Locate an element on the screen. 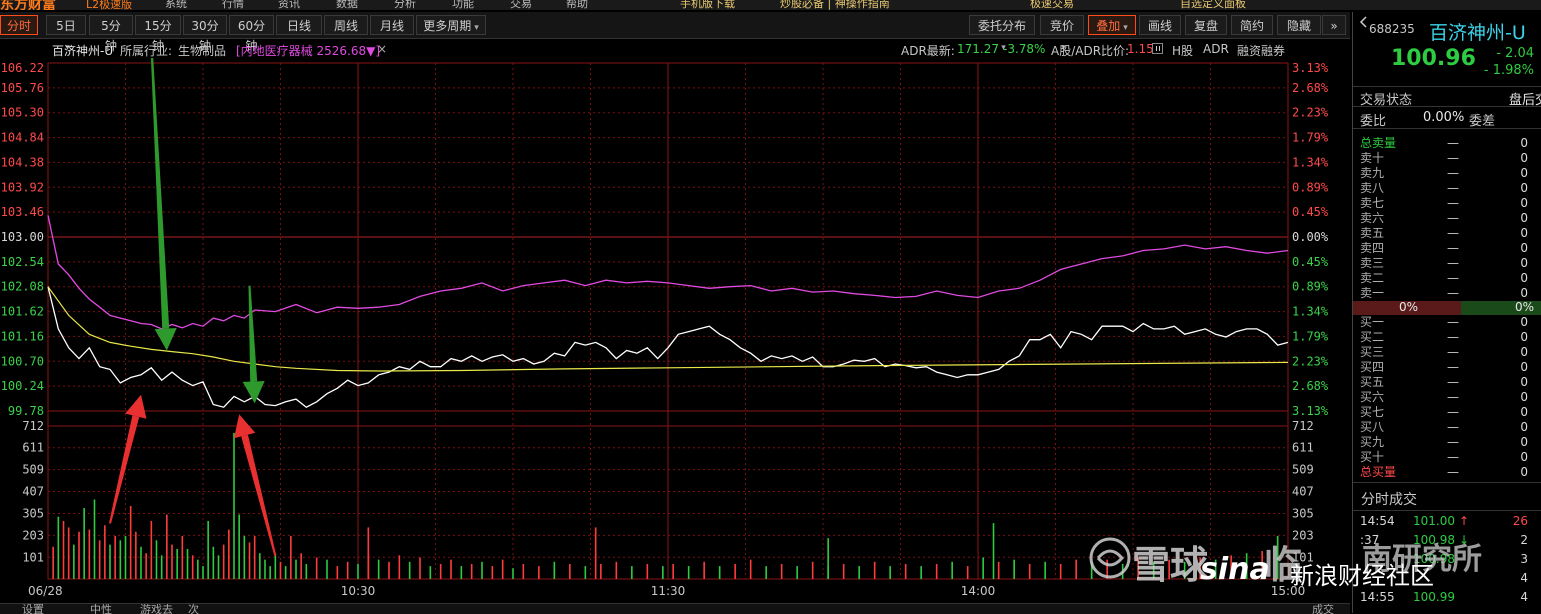 This screenshot has height=614, width=1541. orderbook-row: 买一 — 0 is located at coordinates (1447, 322).